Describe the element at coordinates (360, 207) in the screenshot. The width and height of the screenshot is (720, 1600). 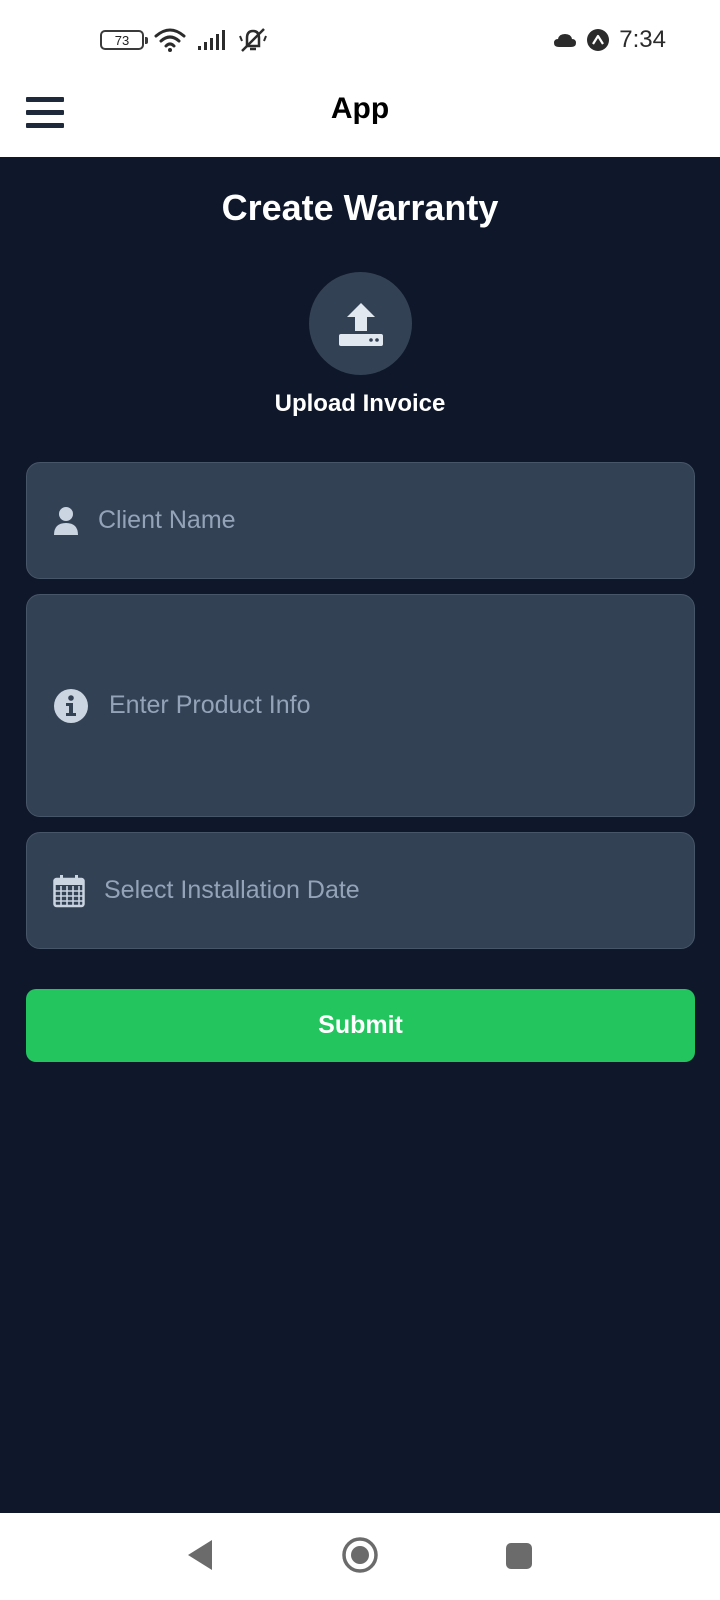
I see `page-title: Create Warranty` at that location.